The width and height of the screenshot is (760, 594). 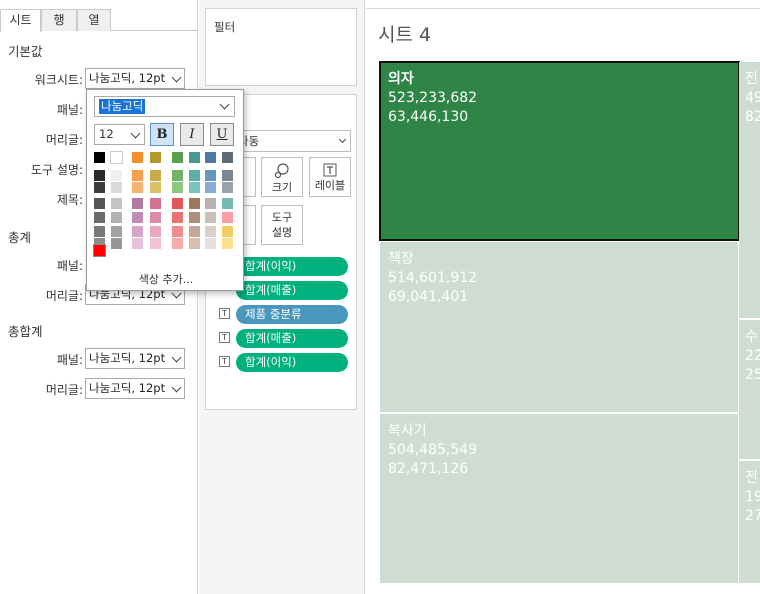 I want to click on field-pill-profit-label: 합계(이익), so click(x=292, y=362).